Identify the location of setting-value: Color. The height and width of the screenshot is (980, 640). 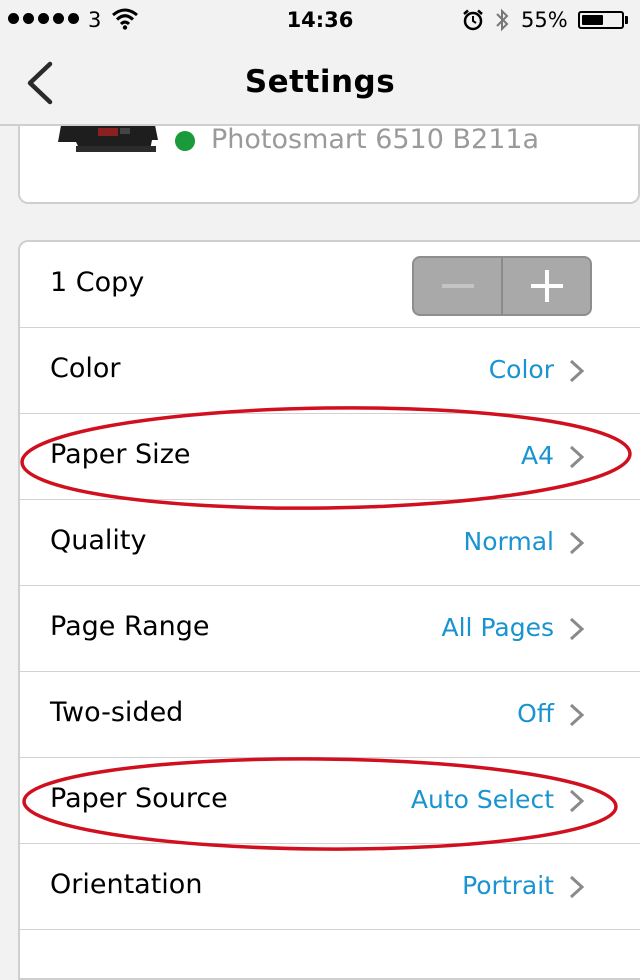
(521, 369).